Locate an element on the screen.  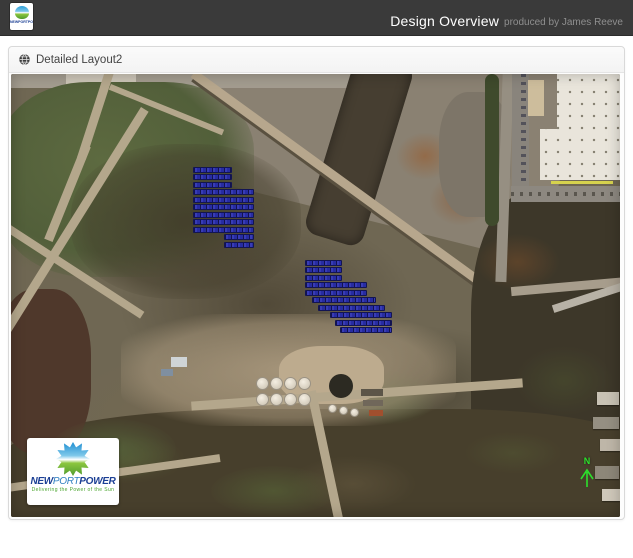
brand-power: POWER is located at coordinates (97, 481).